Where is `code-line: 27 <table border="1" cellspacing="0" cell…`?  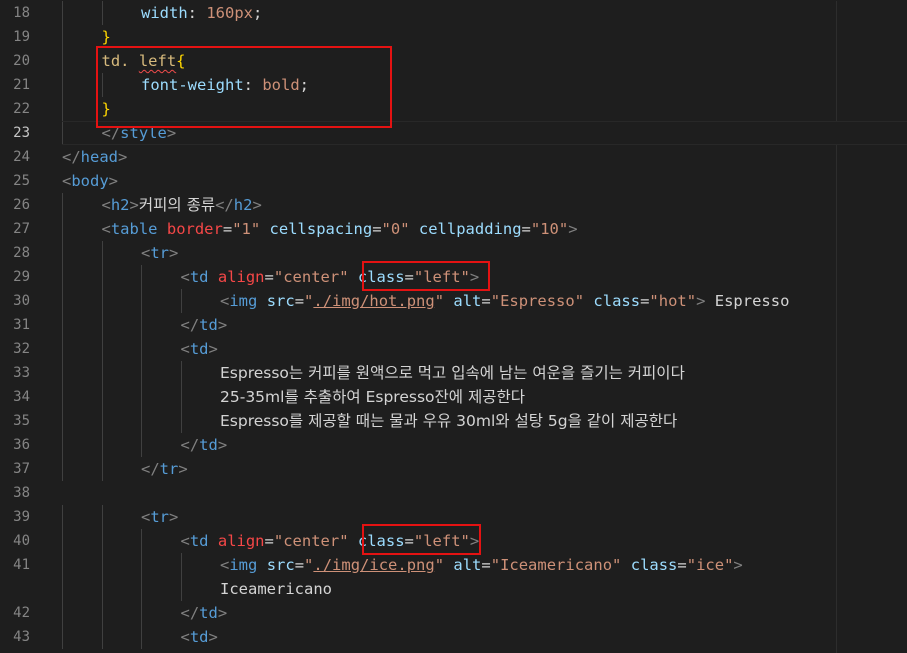
code-line: 27 <table border="1" cellspacing="0" cell… is located at coordinates (453, 229).